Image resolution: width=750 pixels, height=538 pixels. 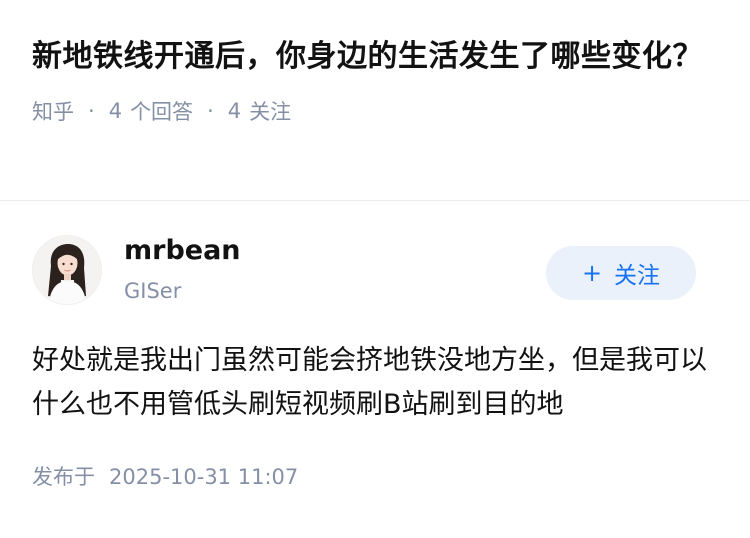 What do you see at coordinates (63, 477) in the screenshot?
I see `published-label: 发布于` at bounding box center [63, 477].